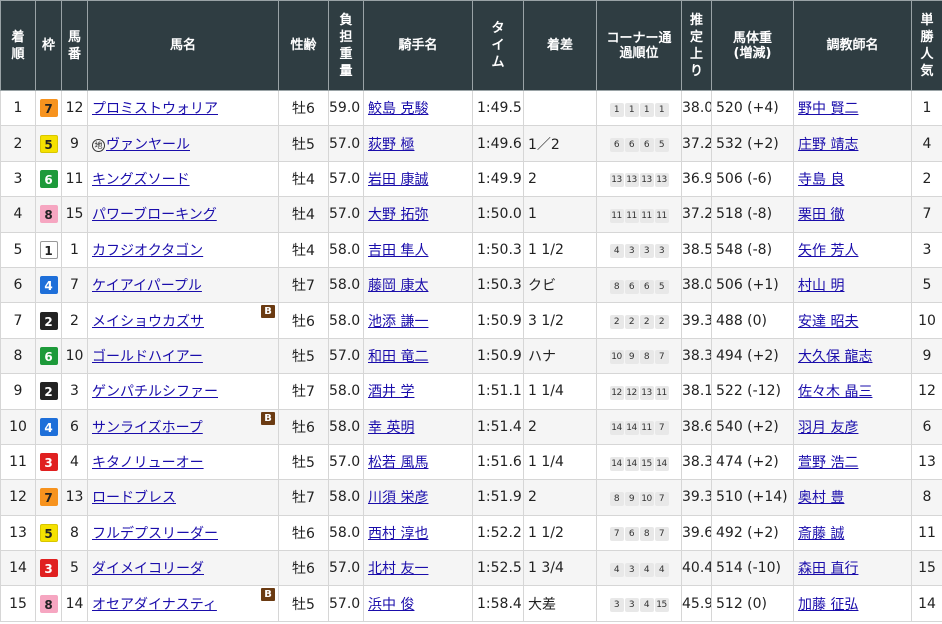 This screenshot has width=942, height=624. I want to click on sex-age-cell: 牡4, so click(303, 179).